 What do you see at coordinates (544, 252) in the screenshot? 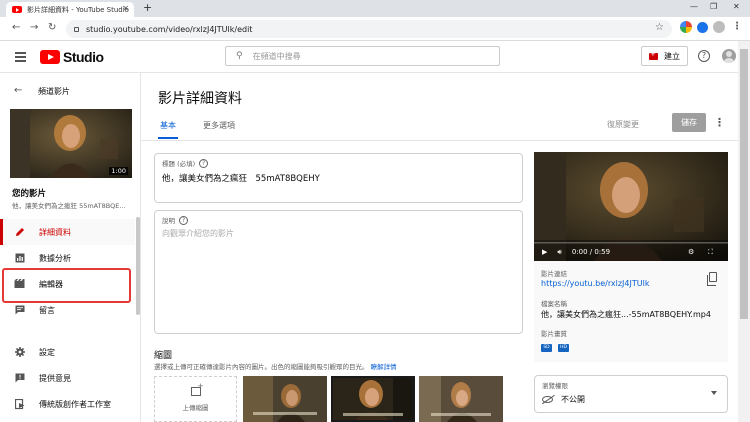
I see `play-icon: ▶` at bounding box center [544, 252].